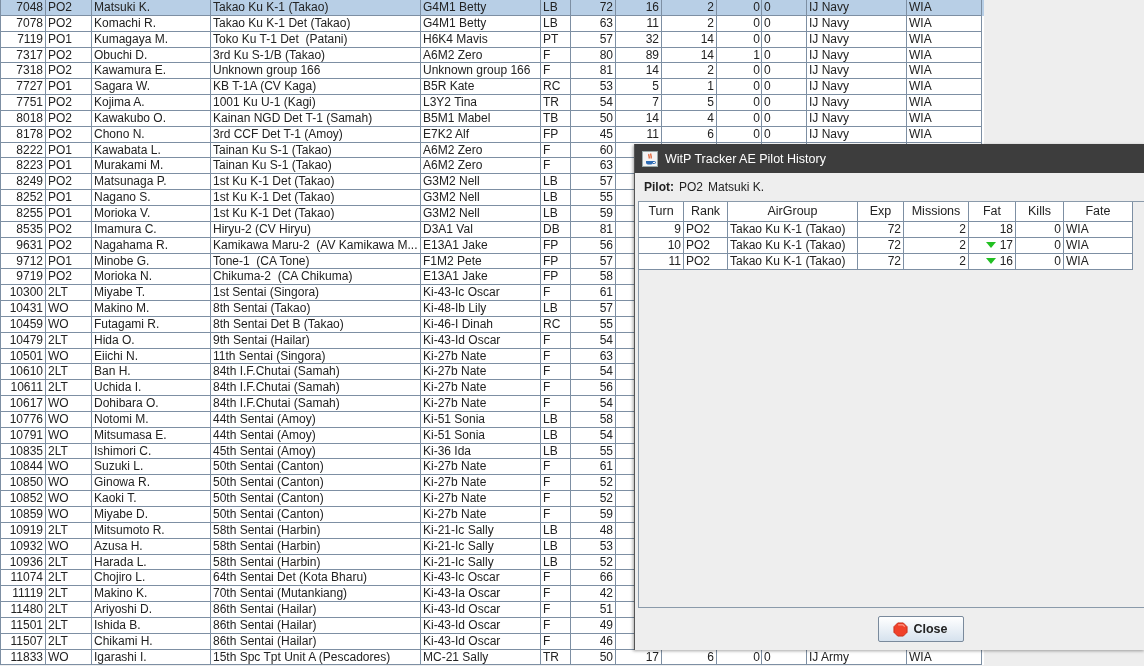 This screenshot has width=1144, height=666. Describe the element at coordinates (23, 340) in the screenshot. I see `table-cell: 10479` at that location.